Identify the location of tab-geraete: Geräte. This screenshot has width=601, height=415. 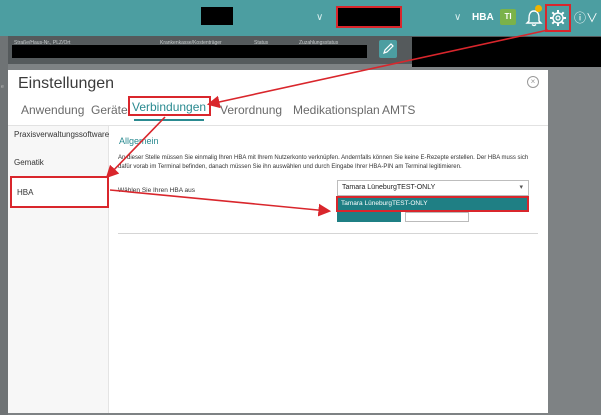
(109, 110).